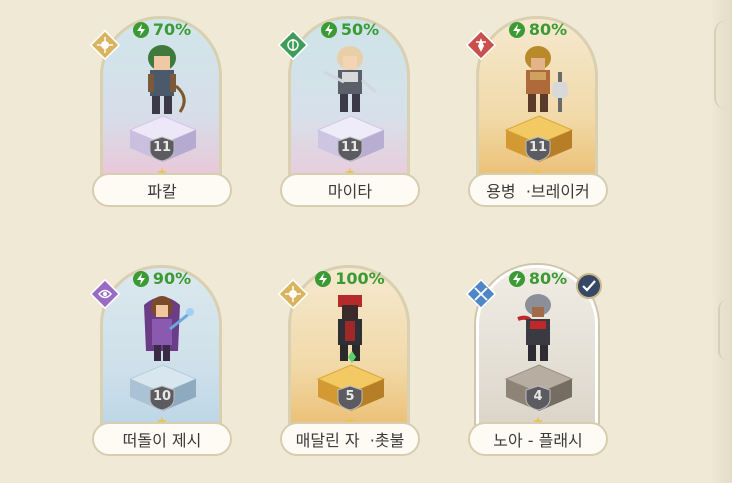 The image size is (732, 483). Describe the element at coordinates (161, 113) in the screenshot. I see `hero-card-pakal: 70% 11 ★ 파칼` at that location.